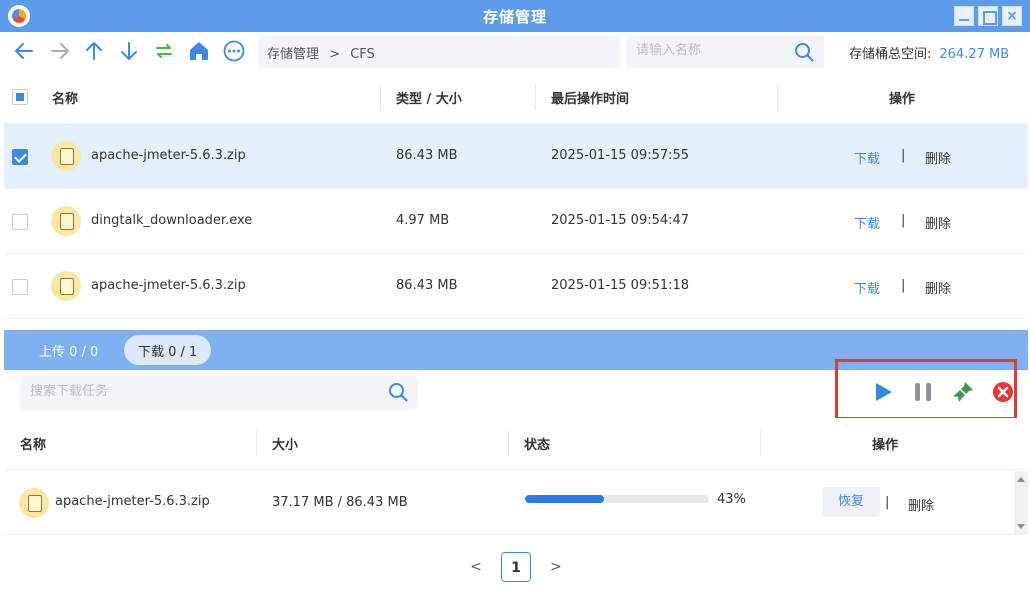 Image resolution: width=1030 pixels, height=599 pixels. What do you see at coordinates (556, 567) in the screenshot?
I see `next-page-button: >` at bounding box center [556, 567].